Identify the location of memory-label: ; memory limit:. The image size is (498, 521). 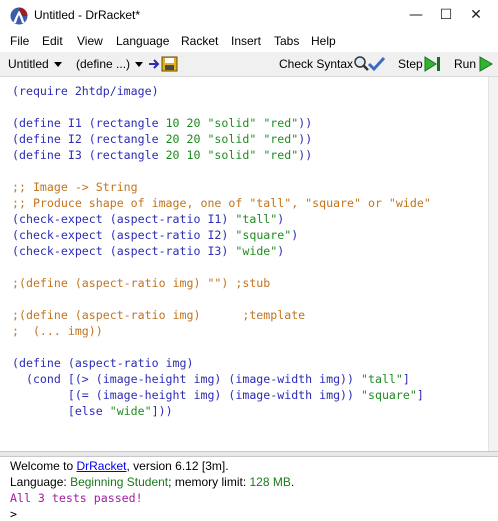
(209, 482).